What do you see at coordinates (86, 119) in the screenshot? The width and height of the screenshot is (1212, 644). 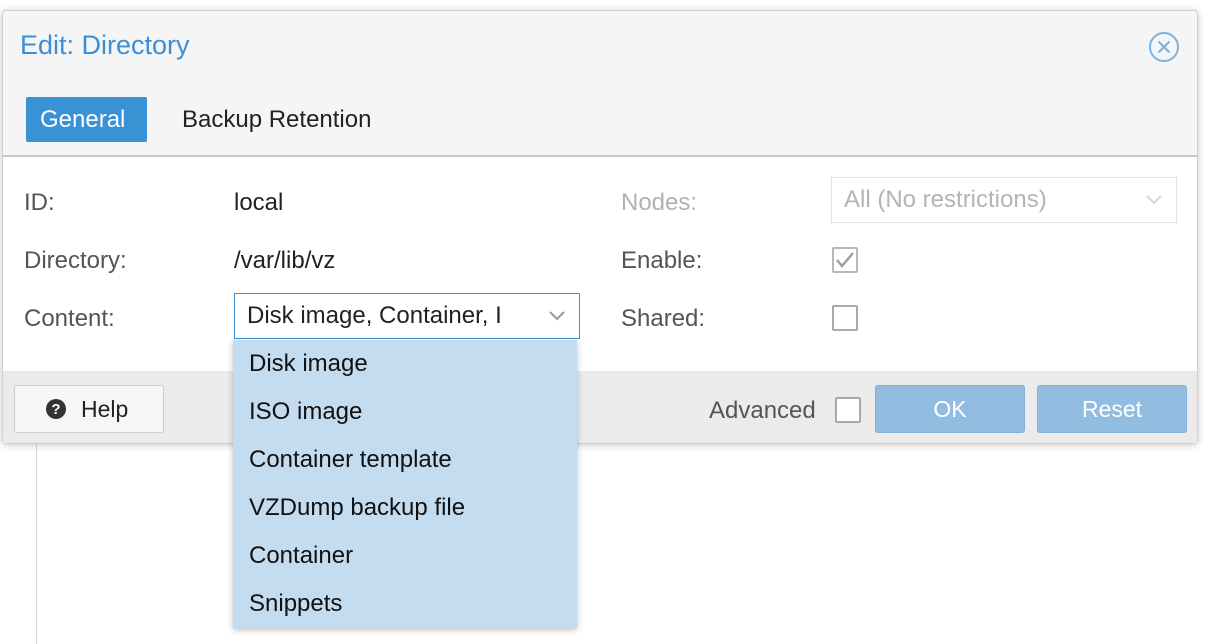 I see `tab-general: General` at bounding box center [86, 119].